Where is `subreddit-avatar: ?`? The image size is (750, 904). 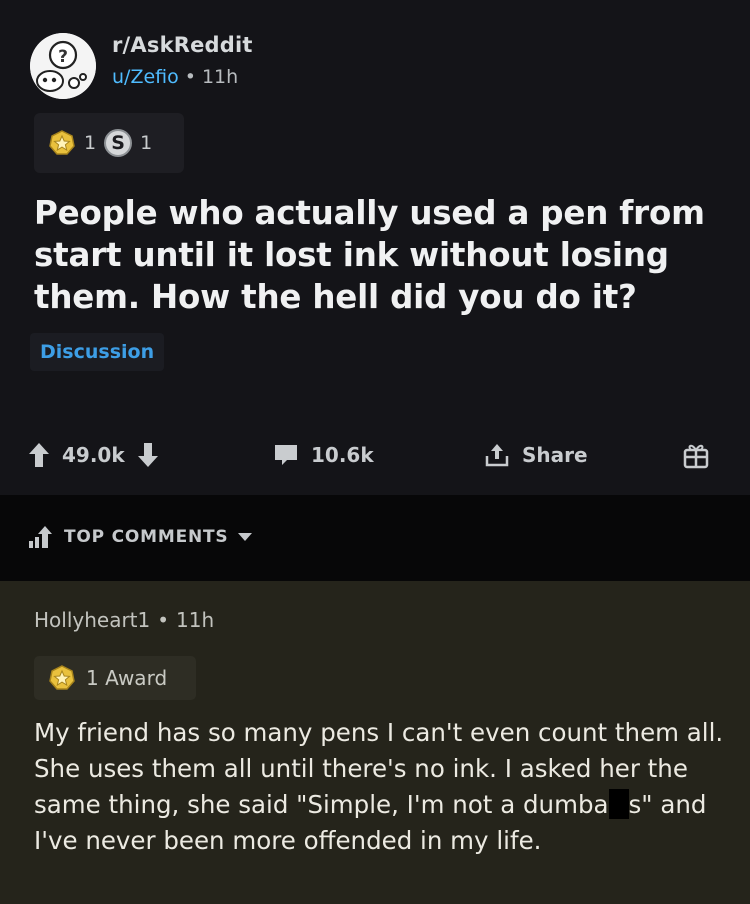 subreddit-avatar: ? is located at coordinates (63, 66).